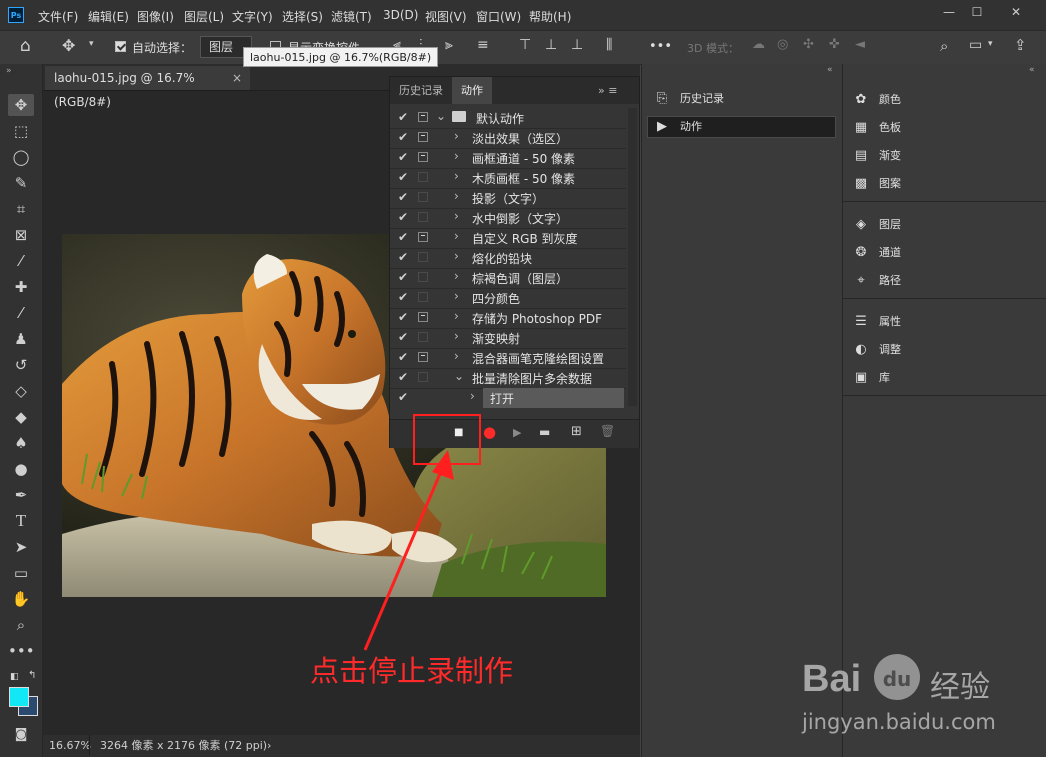 The image size is (1046, 757). Describe the element at coordinates (508, 218) in the screenshot. I see `action-row: ✔ › 水中倒影（文字）` at that location.